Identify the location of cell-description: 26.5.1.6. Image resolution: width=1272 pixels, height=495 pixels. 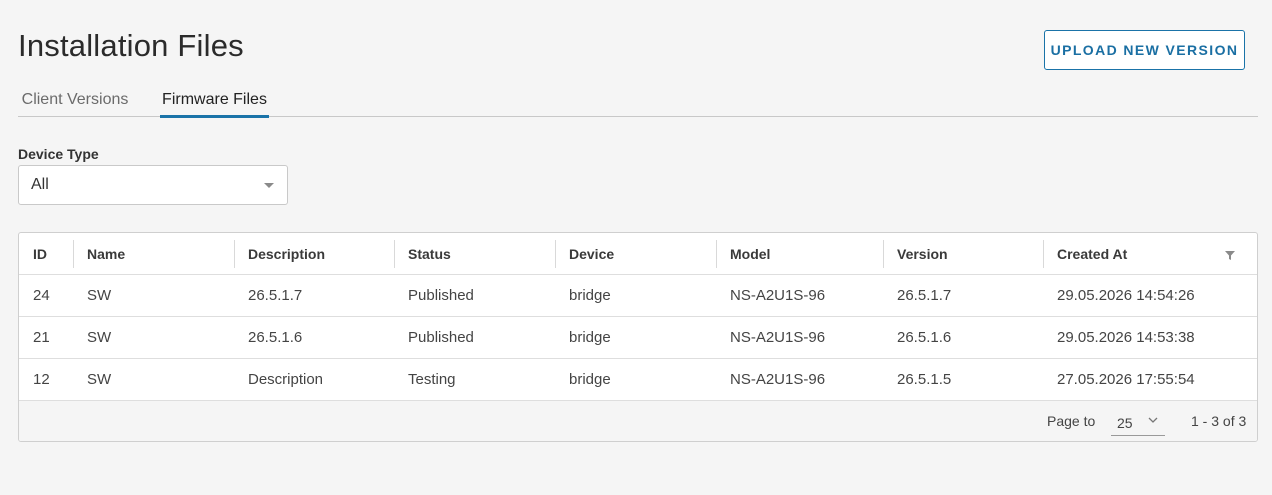
(275, 337).